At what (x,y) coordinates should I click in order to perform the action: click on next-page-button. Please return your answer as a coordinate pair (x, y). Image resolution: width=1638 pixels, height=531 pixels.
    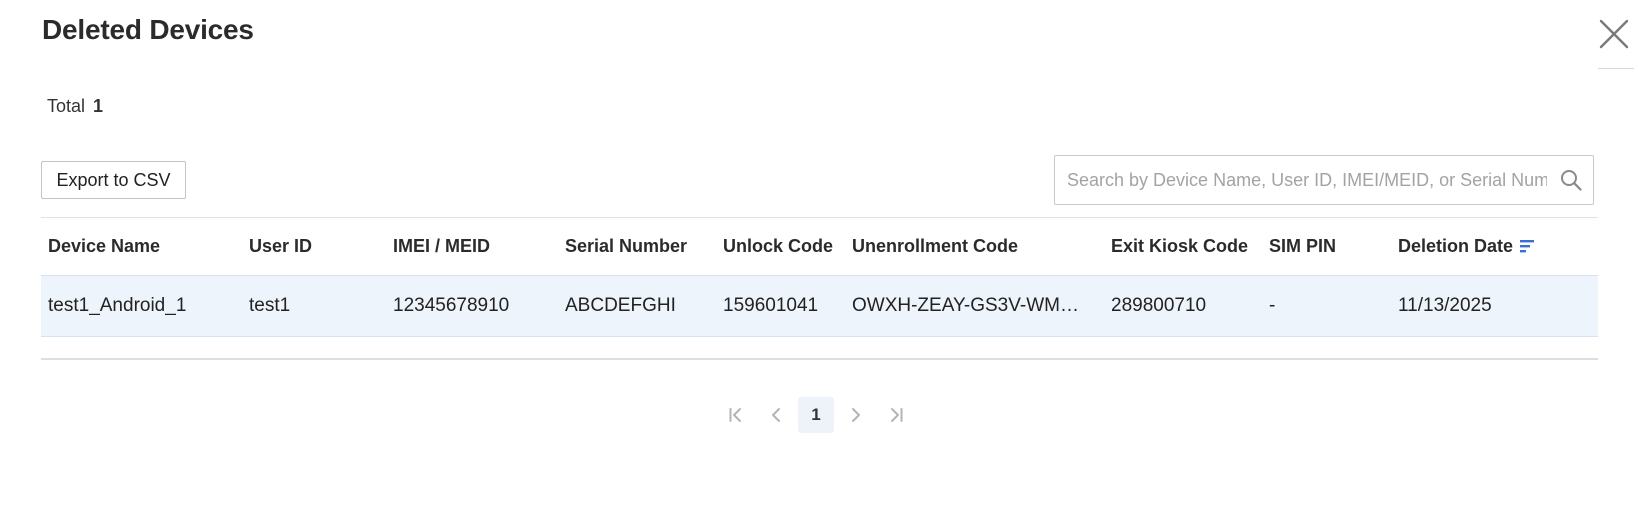
    Looking at the image, I should click on (856, 415).